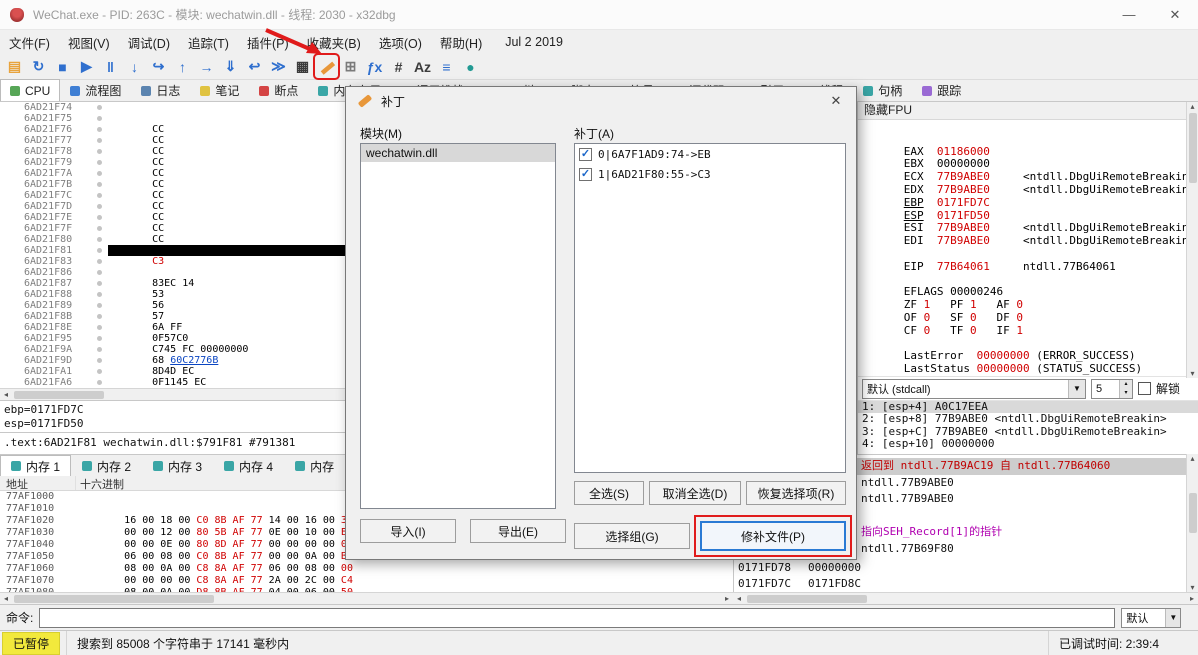  Describe the element at coordinates (1193, 513) in the screenshot. I see `stack-v-thumb` at that location.